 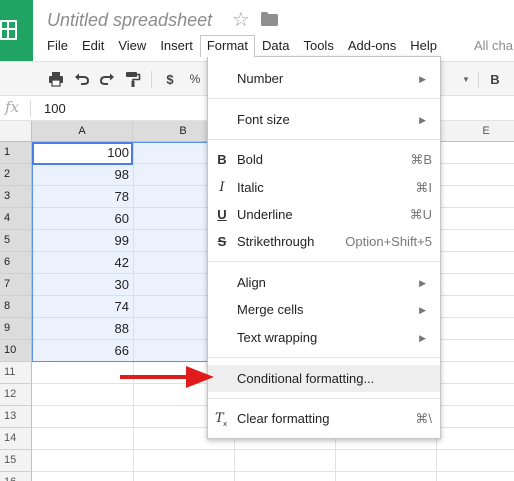 What do you see at coordinates (269, 19) in the screenshot?
I see `folder-icon` at bounding box center [269, 19].